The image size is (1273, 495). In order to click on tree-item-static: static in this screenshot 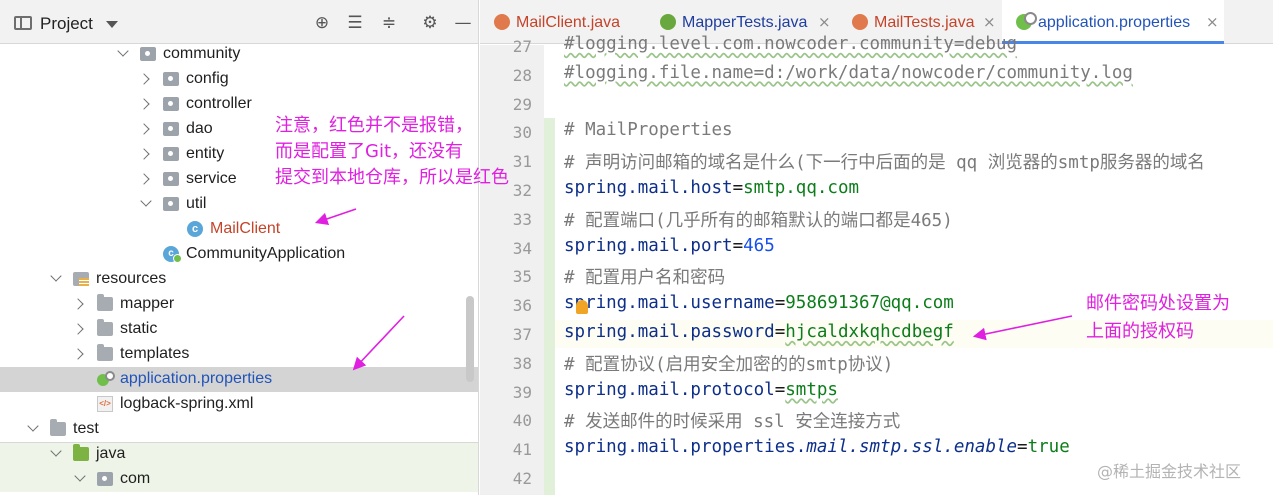, I will do `click(239, 329)`.